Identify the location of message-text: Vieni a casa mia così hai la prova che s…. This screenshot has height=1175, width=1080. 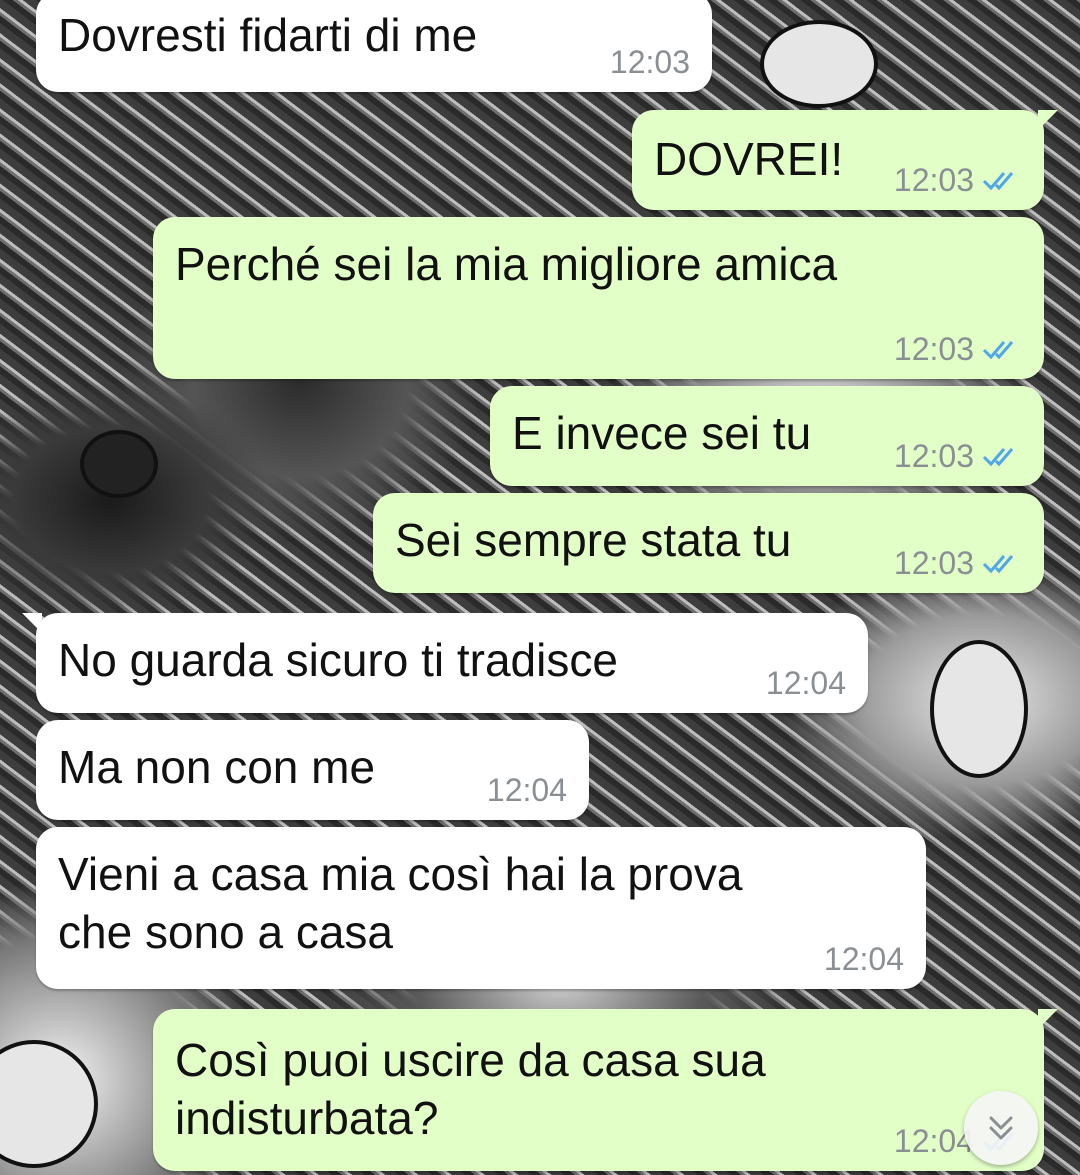
(400, 903).